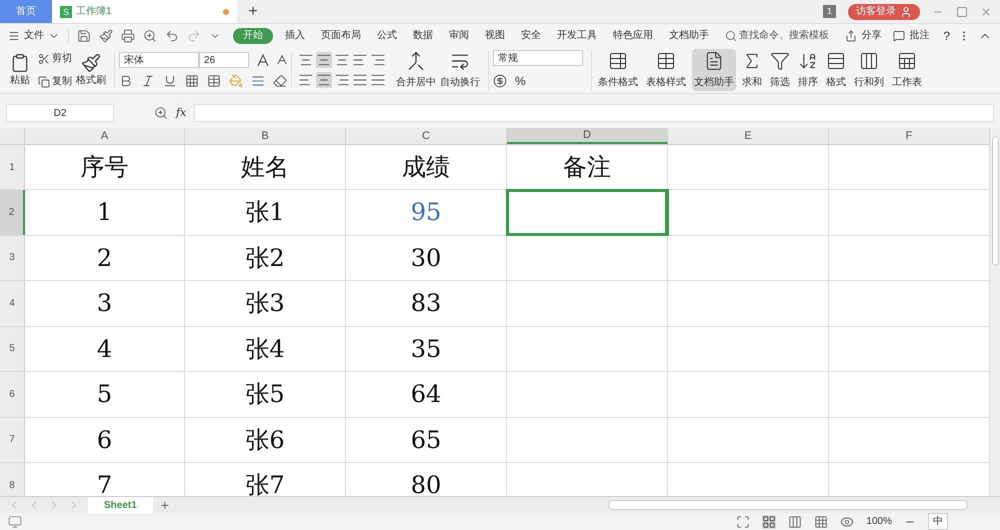  I want to click on cut-button: 剪切, so click(55, 58).